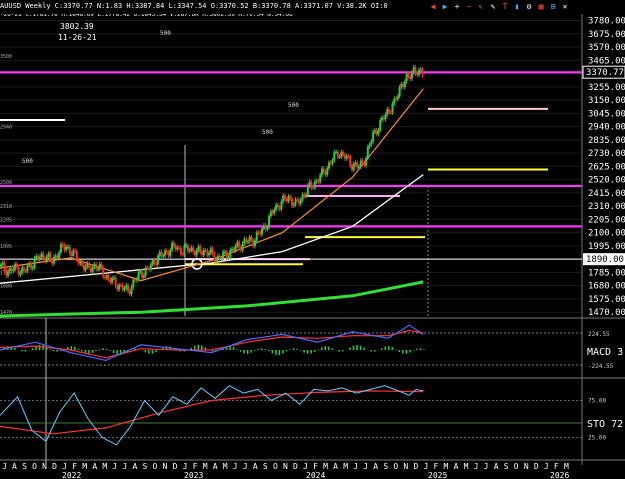 This screenshot has height=479, width=625. What do you see at coordinates (606, 181) in the screenshot?
I see `price-tick: 2520.00` at bounding box center [606, 181].